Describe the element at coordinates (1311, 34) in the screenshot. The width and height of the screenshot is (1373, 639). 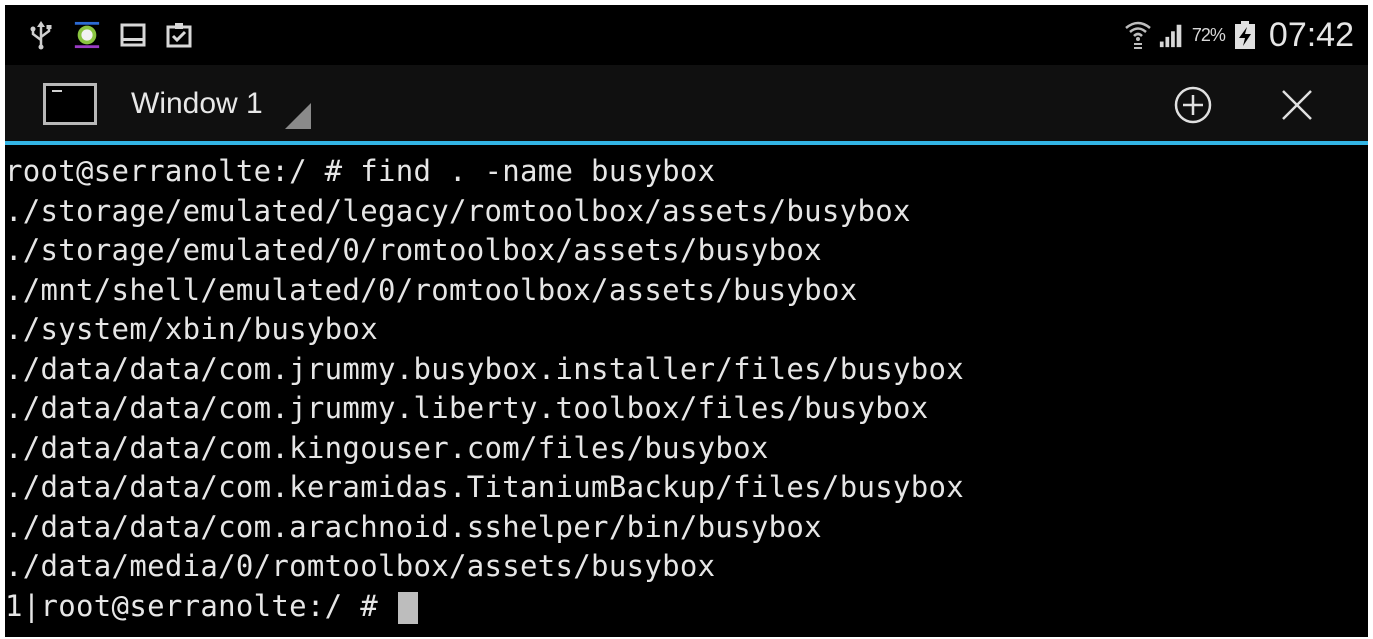
I see `status-clock: 07:42` at that location.